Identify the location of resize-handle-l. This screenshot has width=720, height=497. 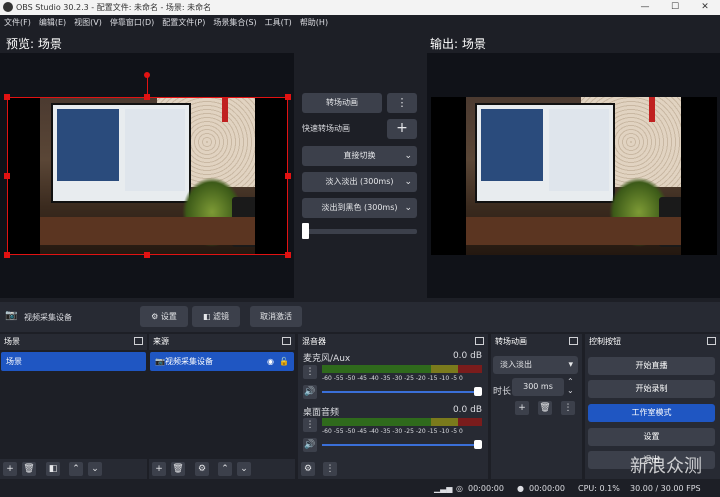
(7, 176).